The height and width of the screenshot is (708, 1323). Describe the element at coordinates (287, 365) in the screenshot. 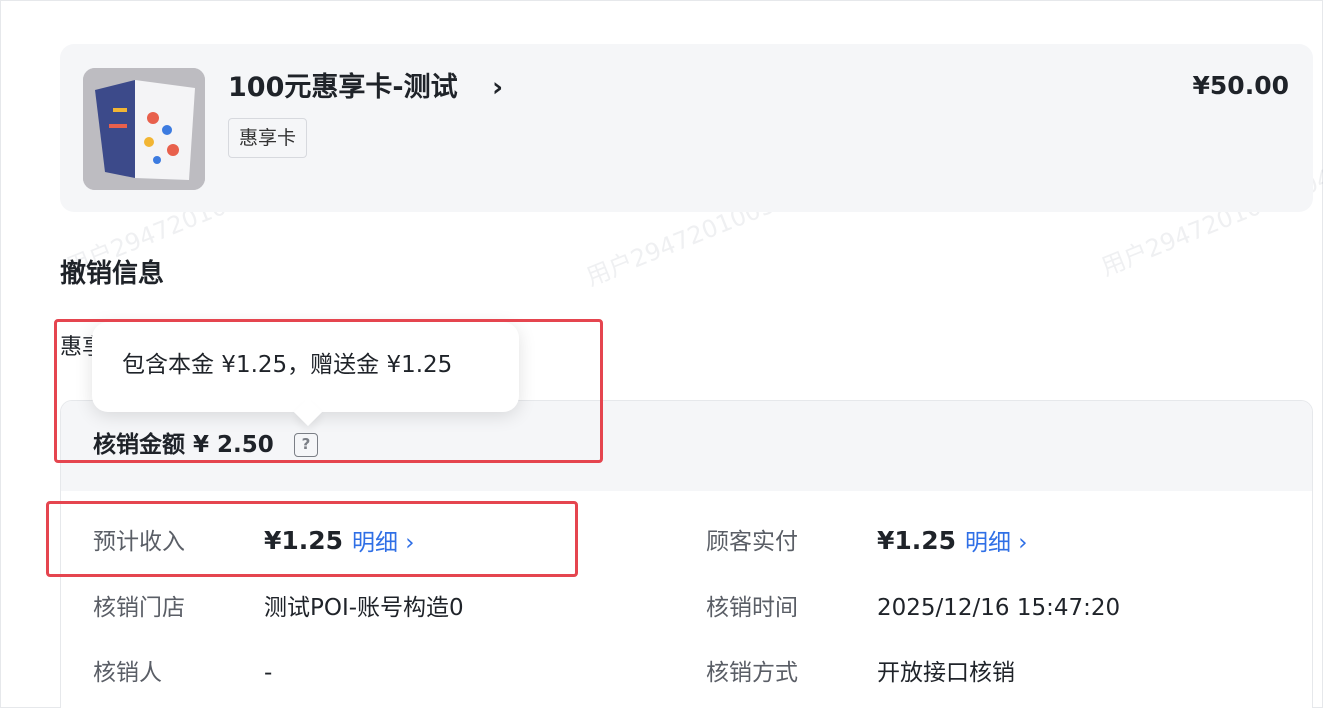

I see `tooltip-text: 包含本金 ¥1.25，赠送金 ¥1.25` at that location.